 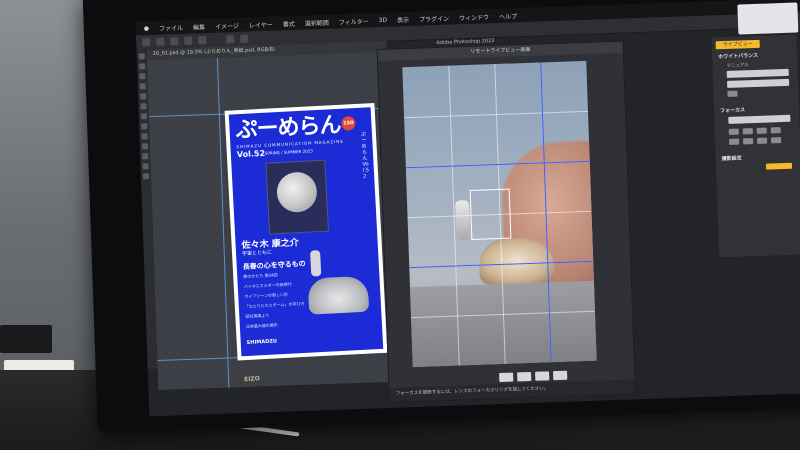 I want to click on window-title: リモートライブビュー画面, so click(x=500, y=51).